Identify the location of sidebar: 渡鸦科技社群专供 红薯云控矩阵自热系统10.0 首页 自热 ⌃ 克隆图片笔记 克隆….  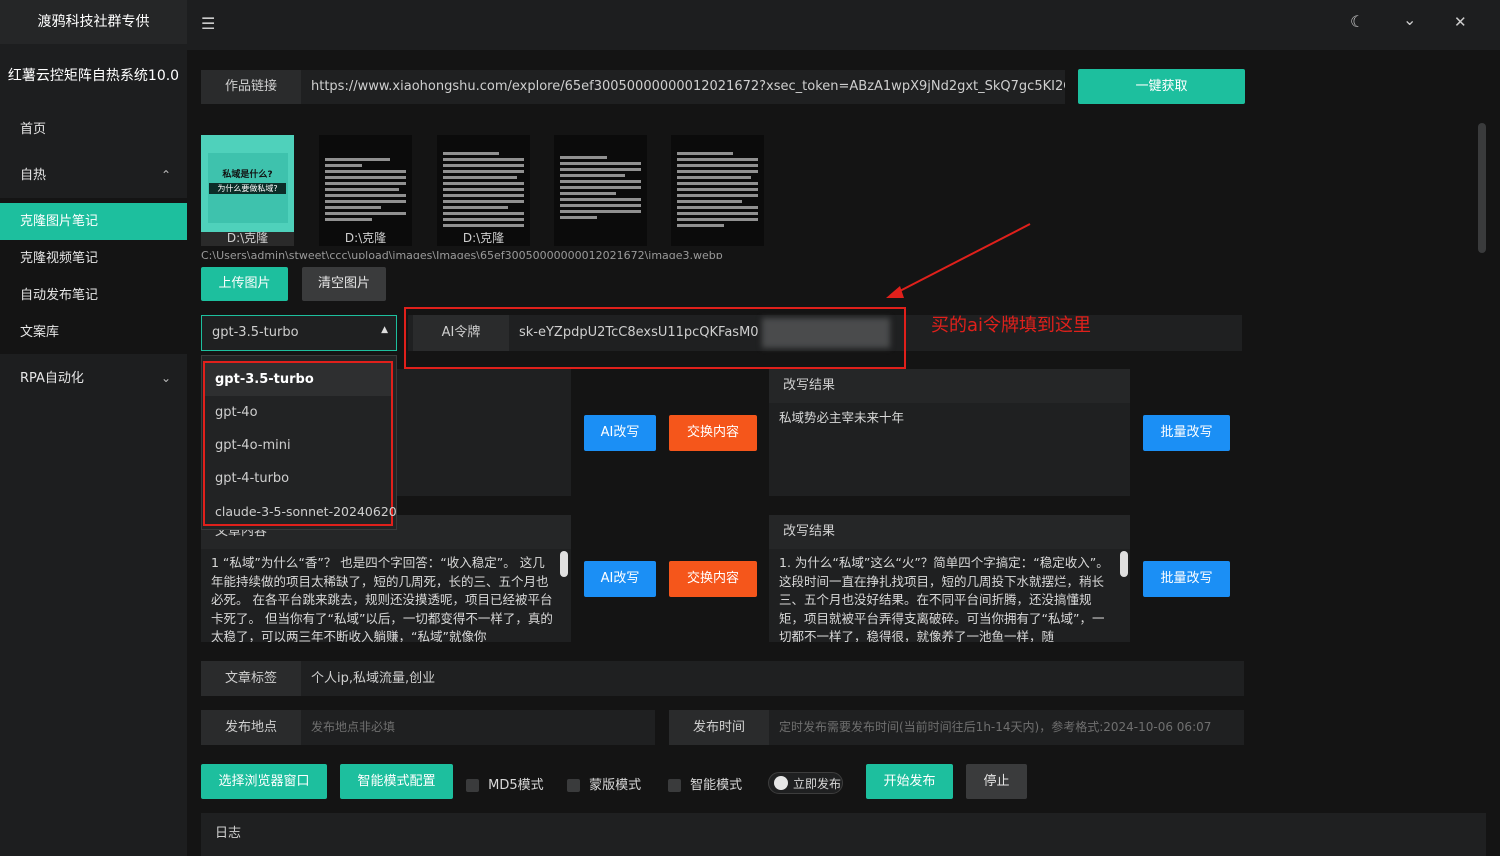
(93, 428).